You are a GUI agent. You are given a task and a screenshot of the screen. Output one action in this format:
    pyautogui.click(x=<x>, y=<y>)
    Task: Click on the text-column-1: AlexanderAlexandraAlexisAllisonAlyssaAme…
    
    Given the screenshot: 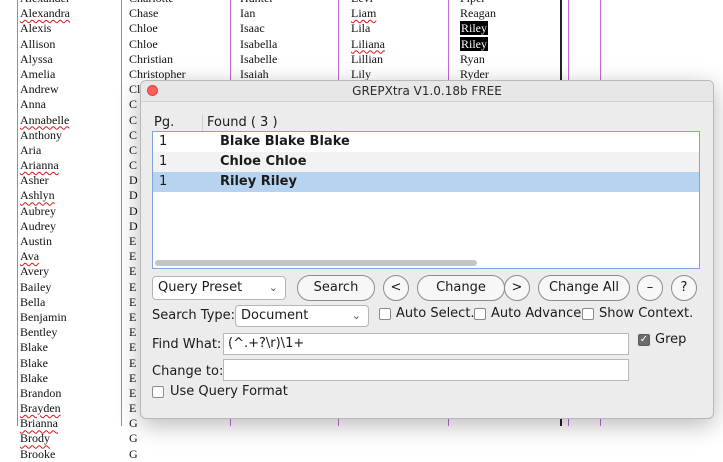 What is the action you would take?
    pyautogui.click(x=45, y=231)
    